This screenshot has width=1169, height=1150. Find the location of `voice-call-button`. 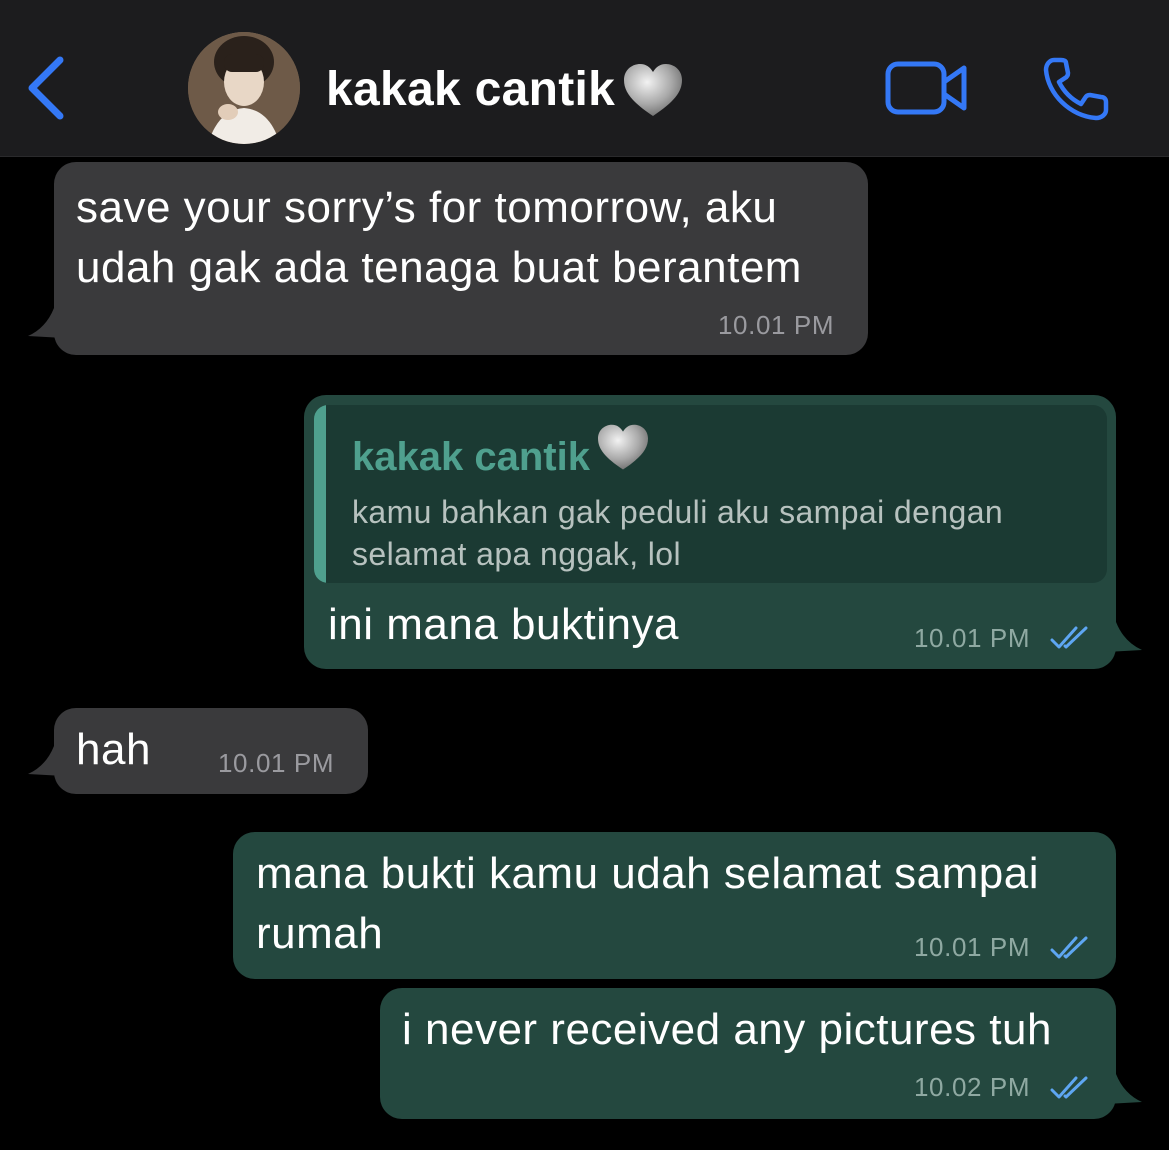

voice-call-button is located at coordinates (1076, 89).